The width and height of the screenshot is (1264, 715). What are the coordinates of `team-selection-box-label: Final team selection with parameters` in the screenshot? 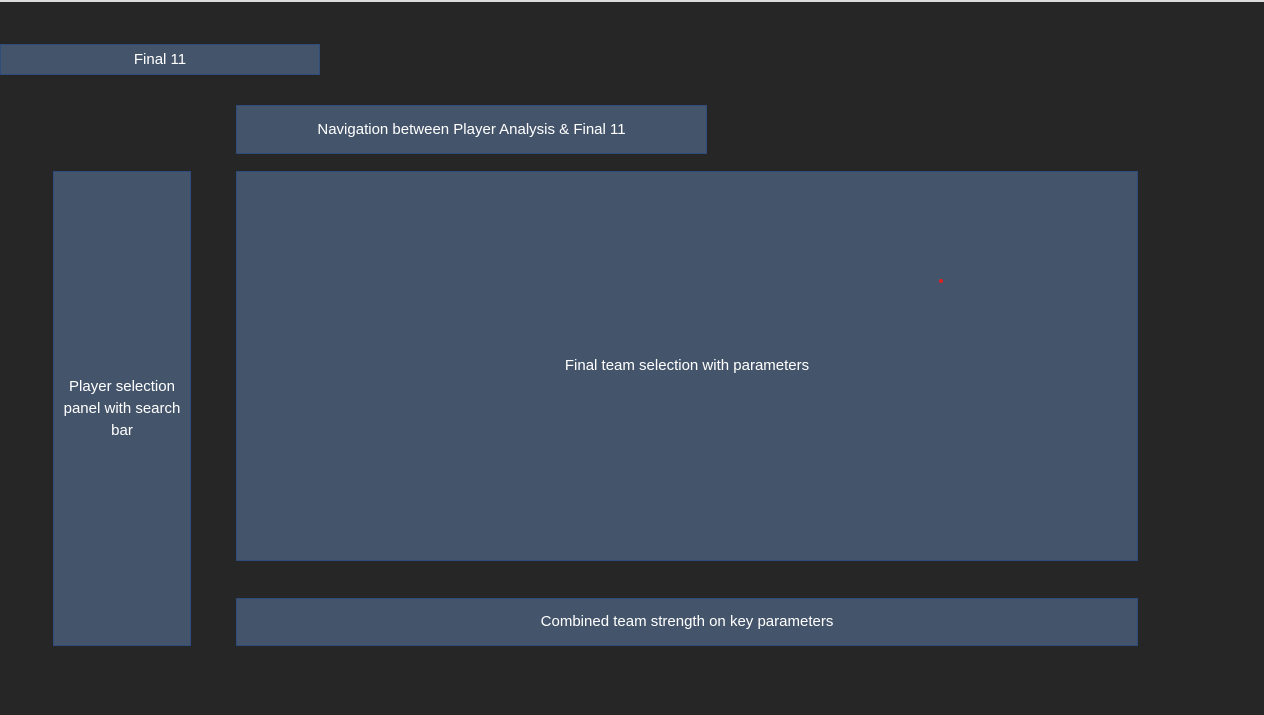 It's located at (687, 365).